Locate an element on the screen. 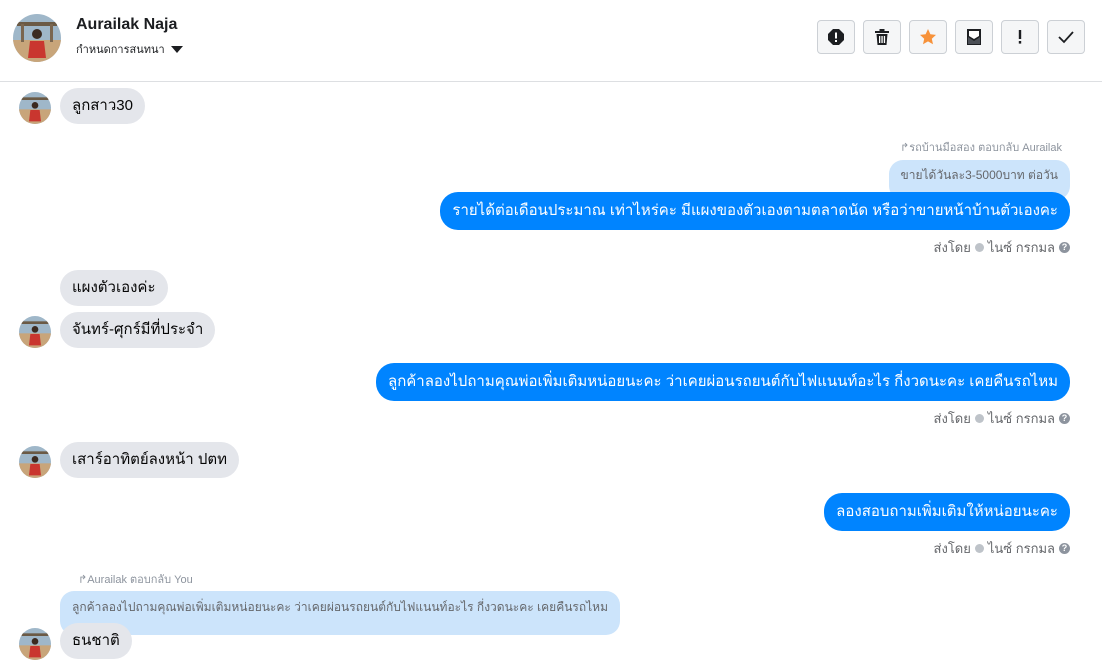 The height and width of the screenshot is (662, 1102). reply-label: ↱Aurailak ตอบกลับ You is located at coordinates (135, 580).